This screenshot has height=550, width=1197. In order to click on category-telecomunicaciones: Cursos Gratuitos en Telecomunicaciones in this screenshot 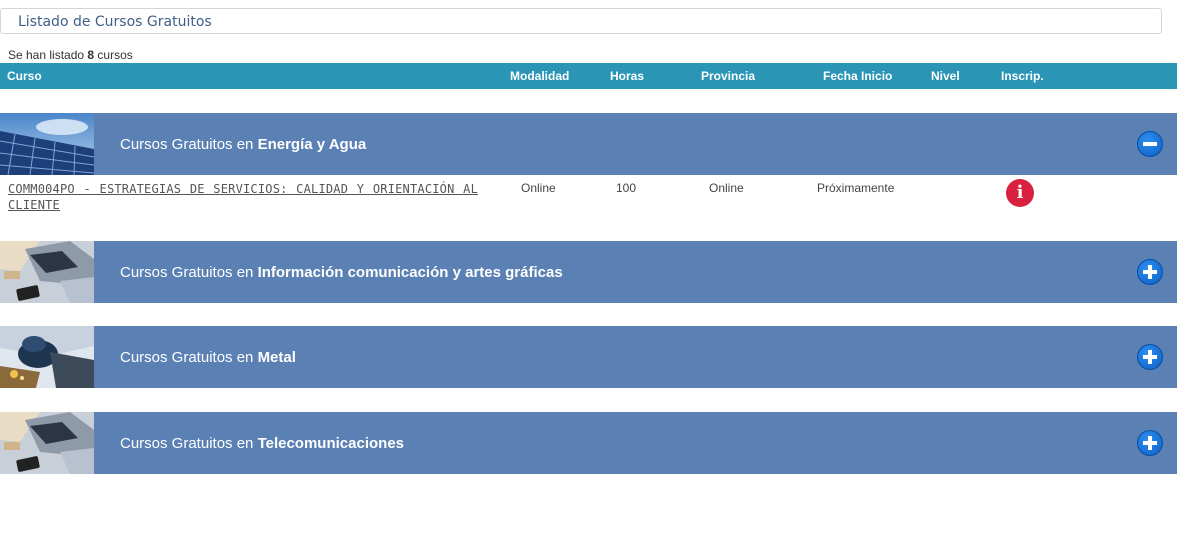, I will do `click(588, 443)`.